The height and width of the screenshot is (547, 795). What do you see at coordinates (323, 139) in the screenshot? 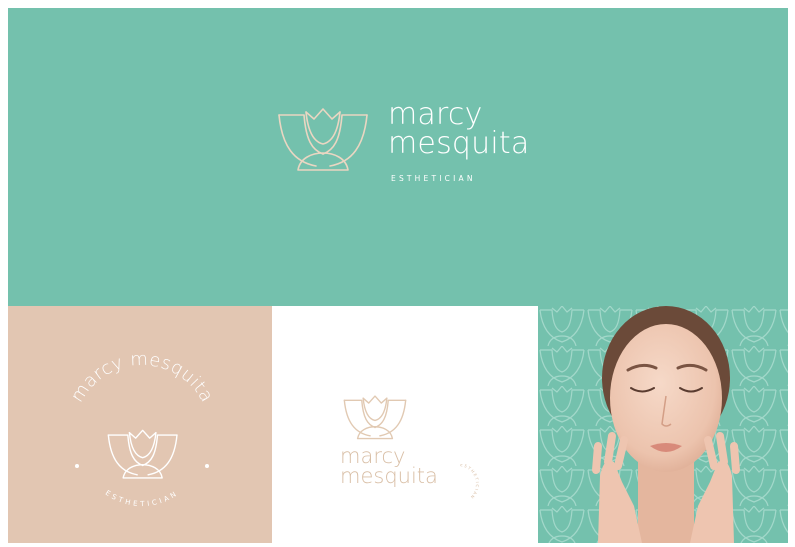
I see `lotus-mark-icon` at bounding box center [323, 139].